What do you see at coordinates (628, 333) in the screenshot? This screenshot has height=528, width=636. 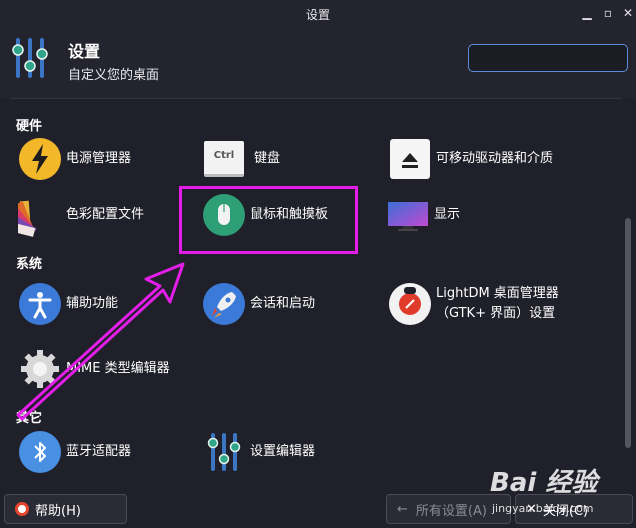 I see `scrollbar-thumb` at bounding box center [628, 333].